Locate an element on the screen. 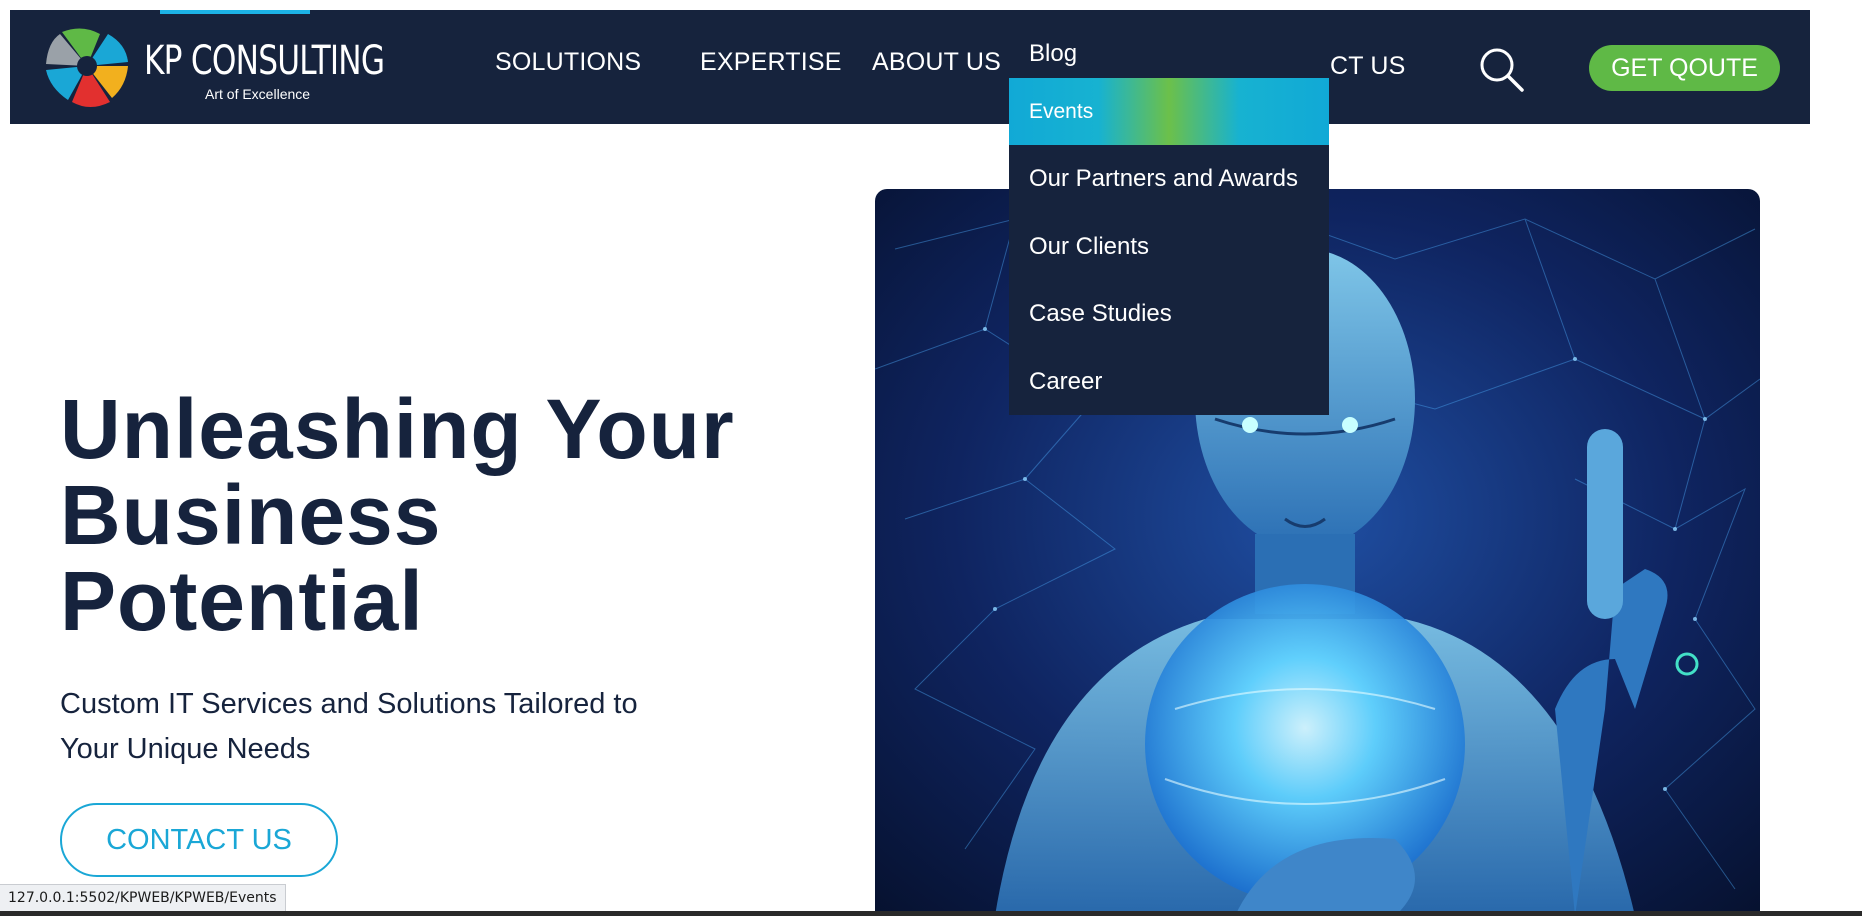  get-quote-button: GET QOUTE is located at coordinates (1684, 68).